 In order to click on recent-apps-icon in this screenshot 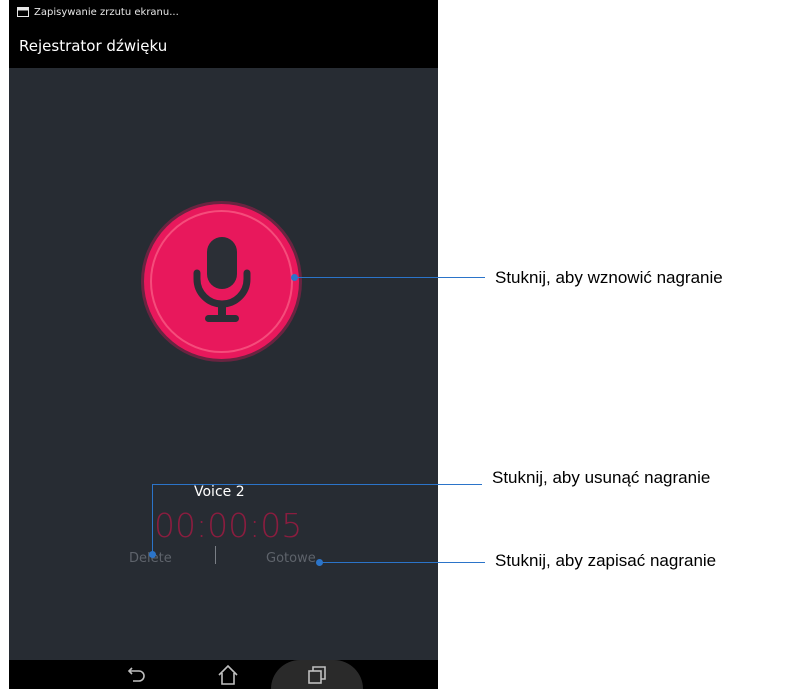, I will do `click(316, 675)`.